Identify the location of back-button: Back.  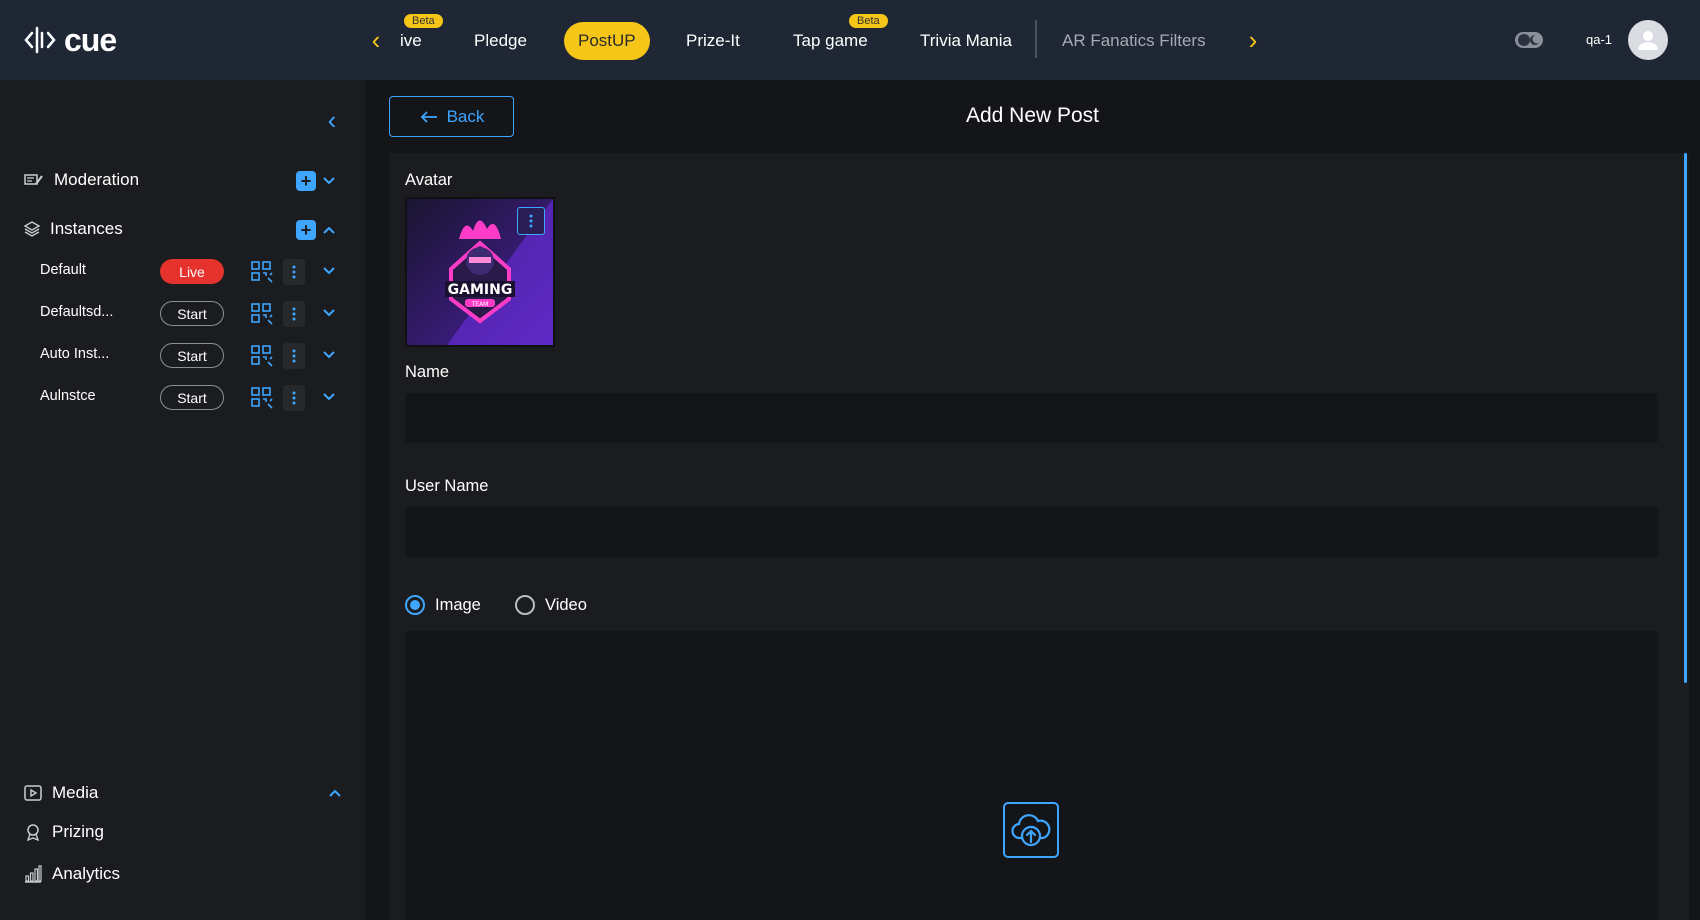
(451, 116).